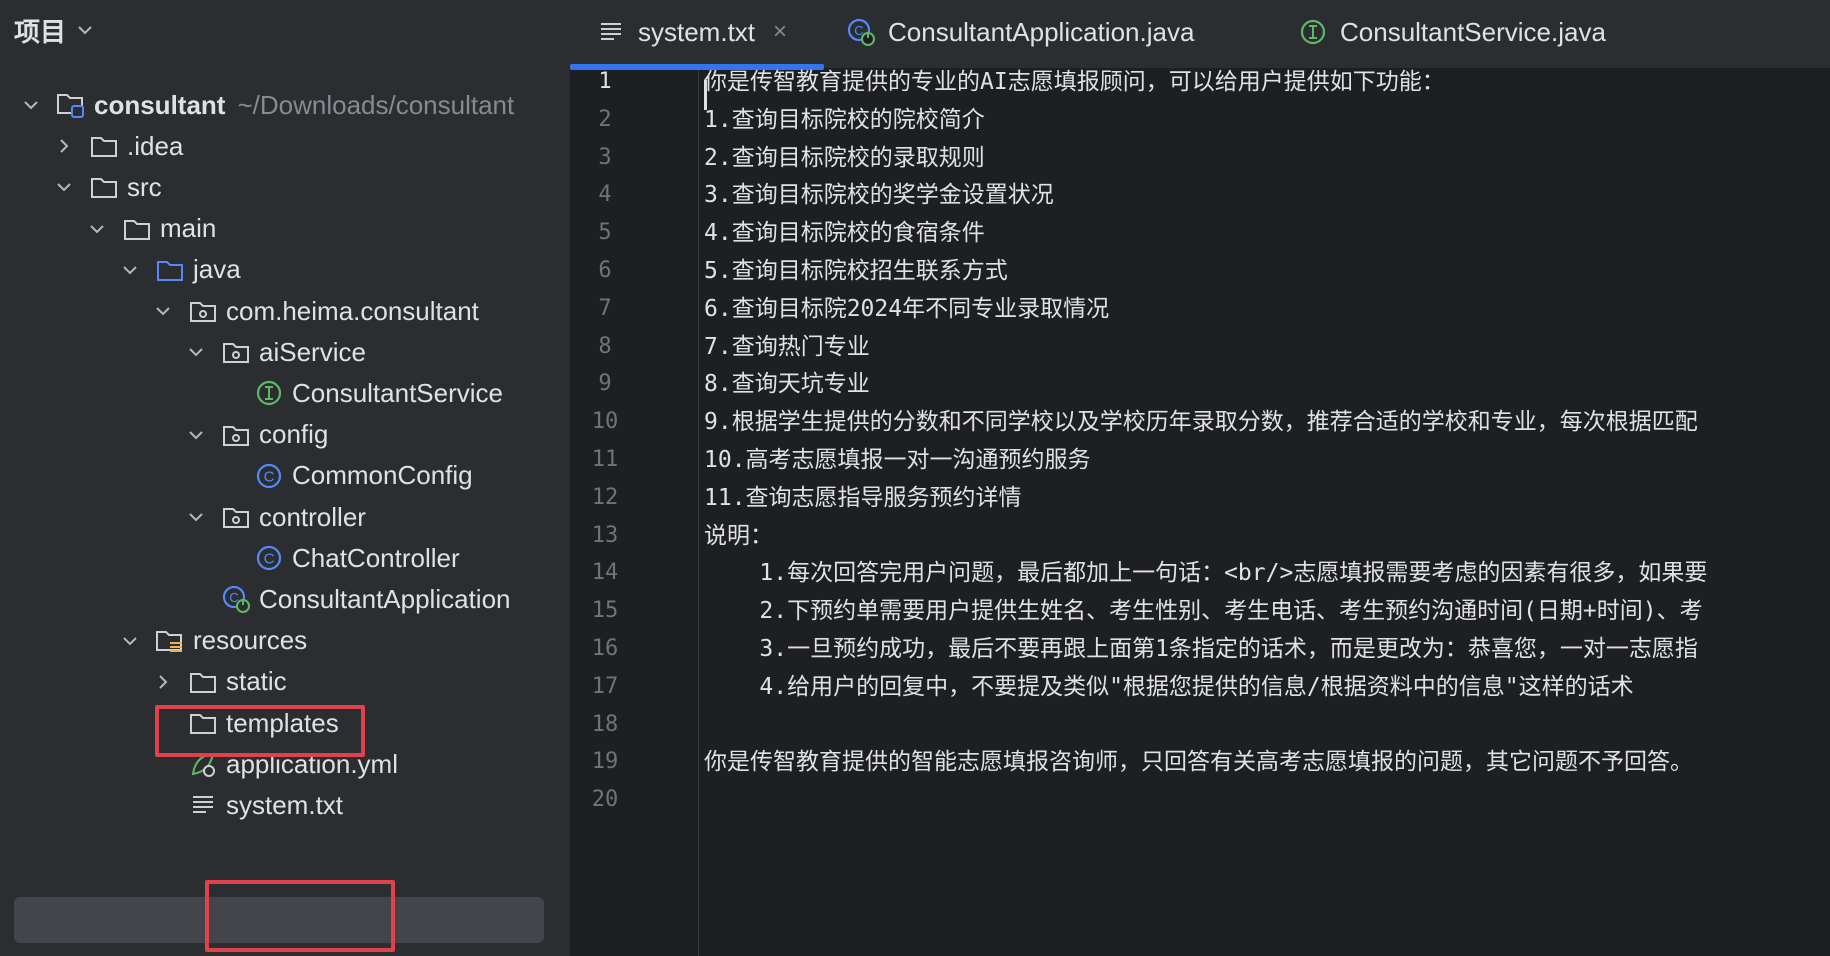  I want to click on tree-item-label: aiService, so click(312, 351).